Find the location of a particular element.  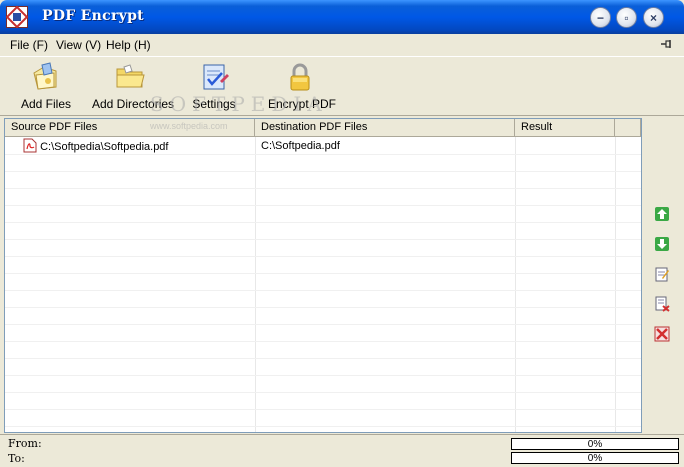

status-area: From: To: 0% 0% is located at coordinates (342, 450).